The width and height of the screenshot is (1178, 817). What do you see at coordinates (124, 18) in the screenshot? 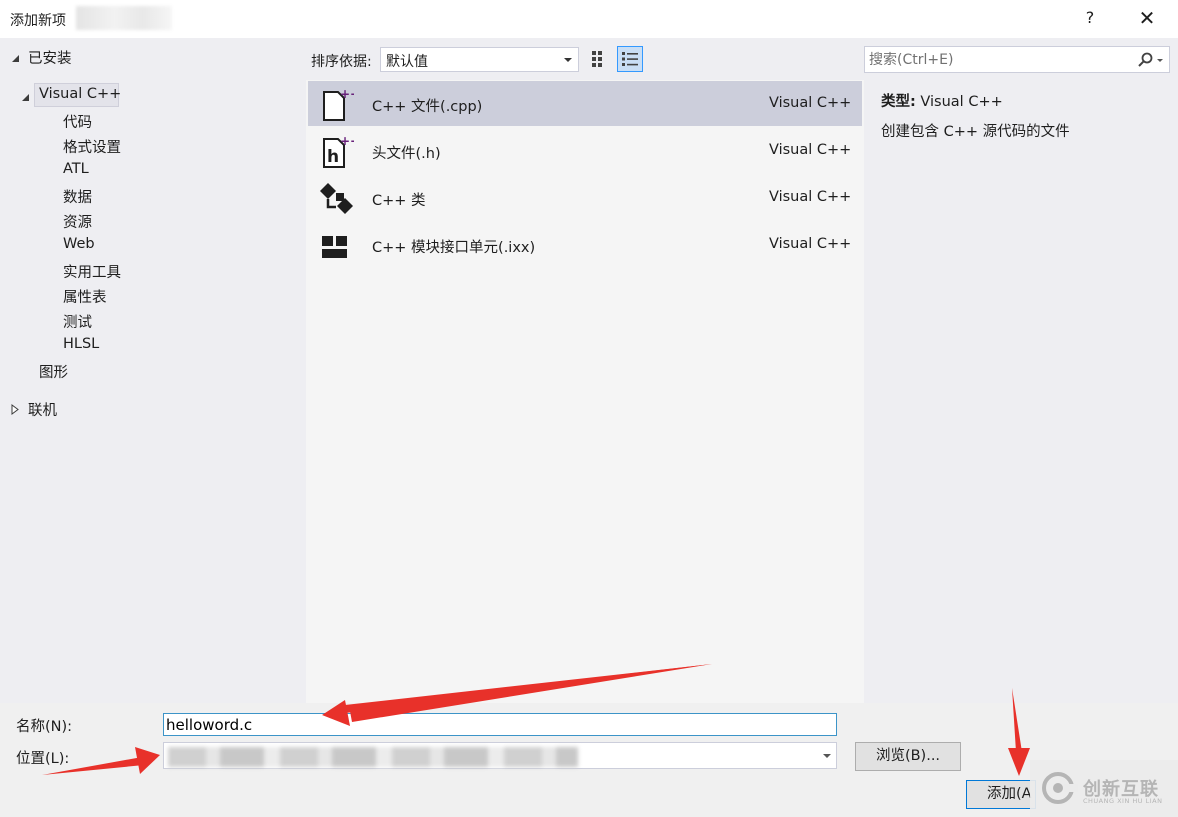
I see `title-blurred-region` at bounding box center [124, 18].